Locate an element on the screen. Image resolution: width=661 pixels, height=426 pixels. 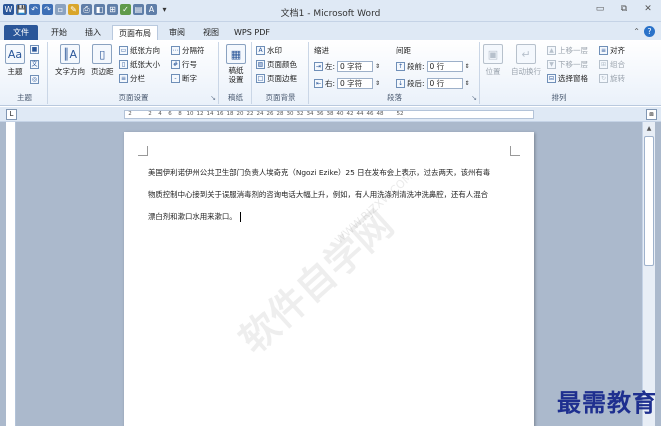
rotate-button: ↻ 旋转 is located at coordinates (612, 78).